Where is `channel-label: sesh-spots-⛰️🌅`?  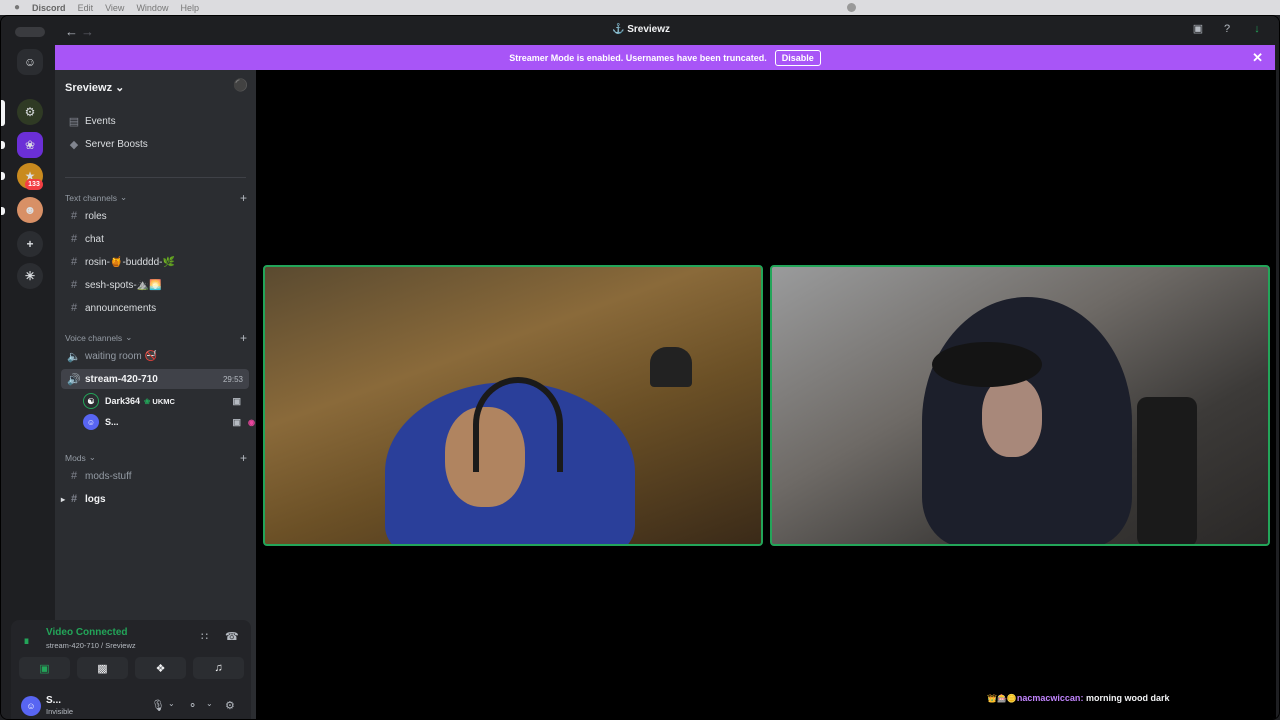 channel-label: sesh-spots-⛰️🌅 is located at coordinates (123, 285).